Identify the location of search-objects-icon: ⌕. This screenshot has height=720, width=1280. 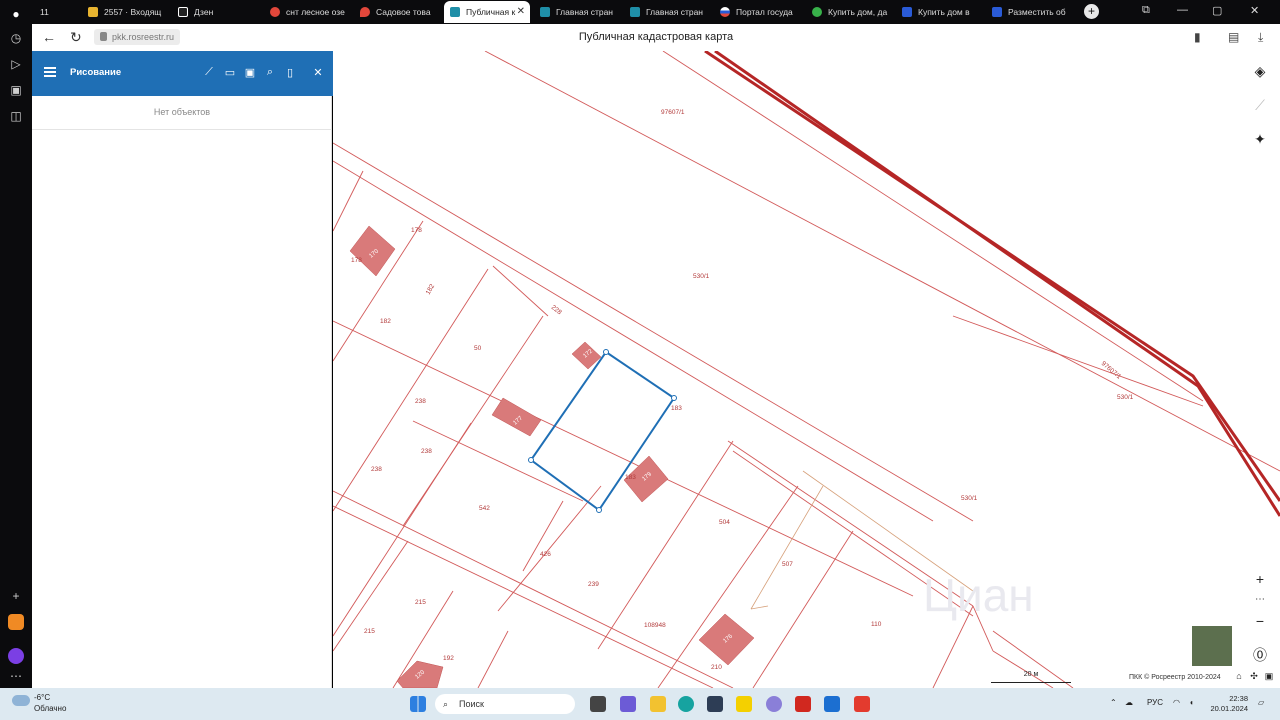
(270, 72).